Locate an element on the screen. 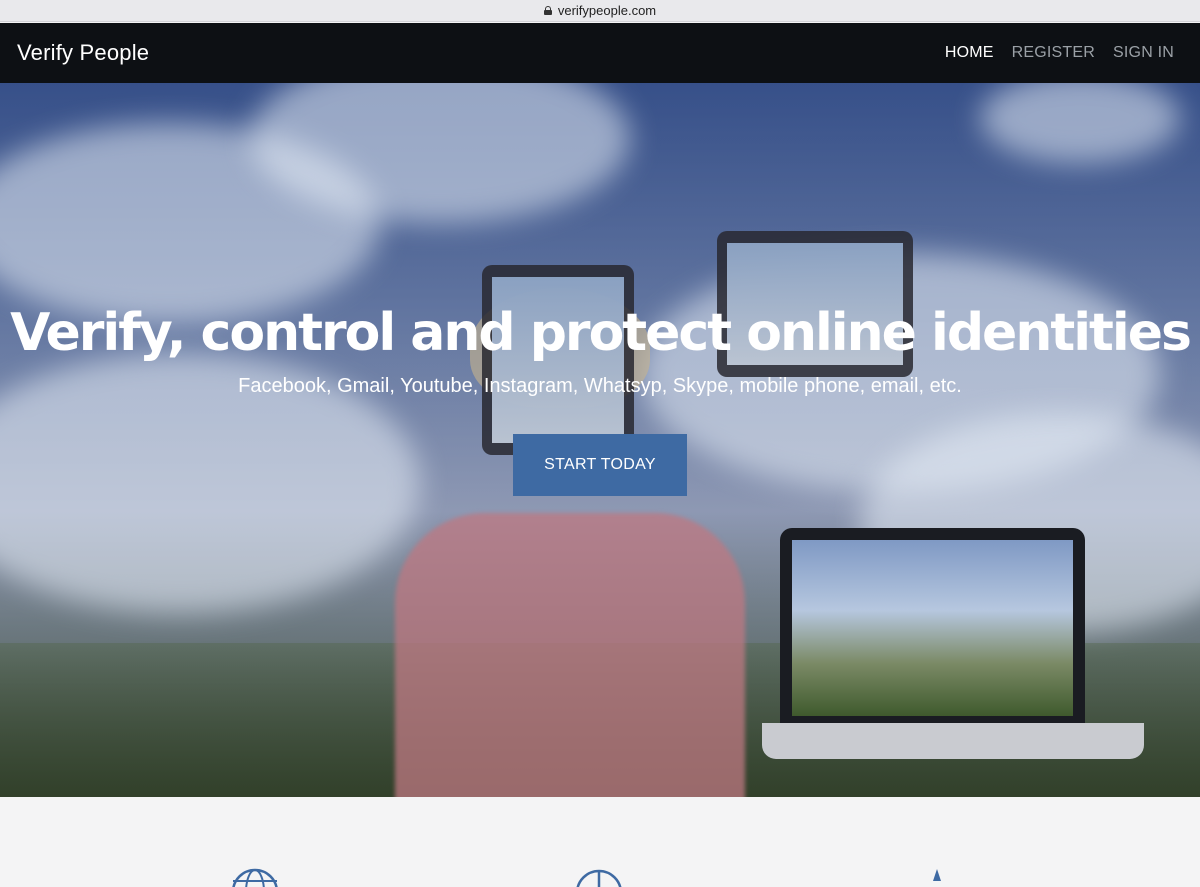 This screenshot has height=887, width=1200. nav-link-sign-in: SIGN IN is located at coordinates (1143, 53).